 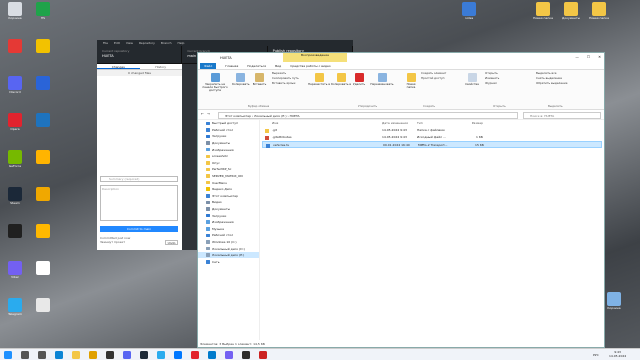 I want to click on nav-item: screeshotc, so click(x=228, y=156).